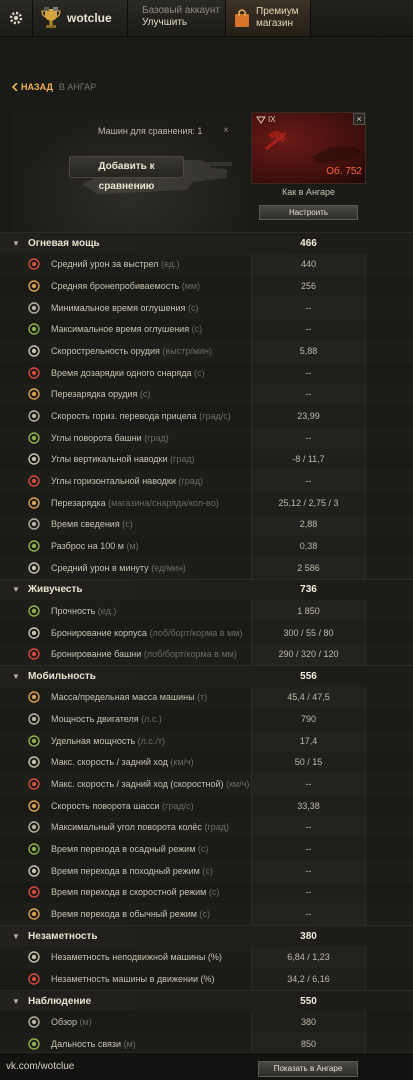 The width and height of the screenshot is (413, 1080). What do you see at coordinates (308, 416) in the screenshot?
I see `stat-value: 23,99` at bounding box center [308, 416].